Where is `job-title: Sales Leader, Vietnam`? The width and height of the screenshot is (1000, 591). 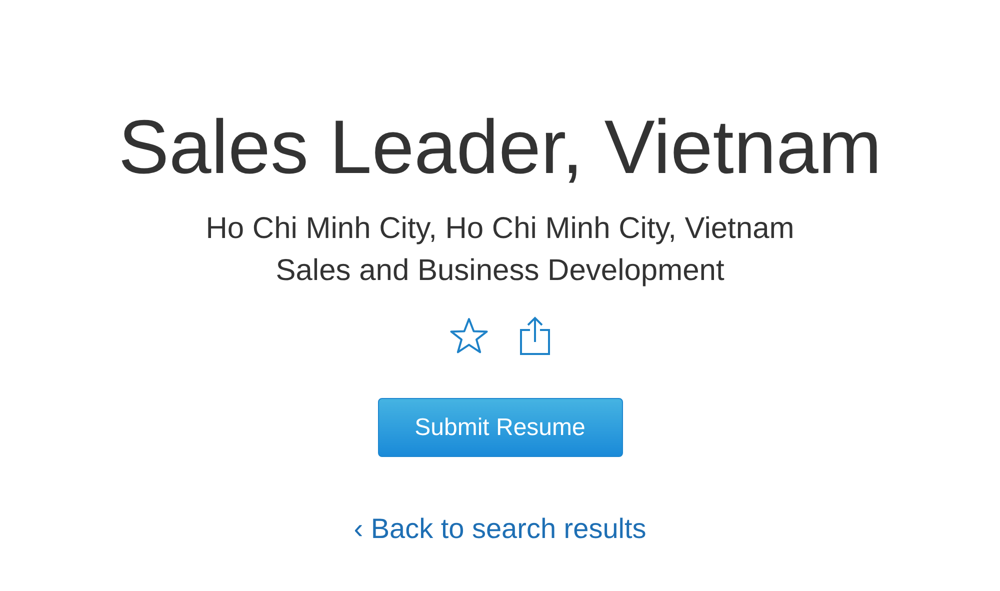
job-title: Sales Leader, Vietnam is located at coordinates (500, 148).